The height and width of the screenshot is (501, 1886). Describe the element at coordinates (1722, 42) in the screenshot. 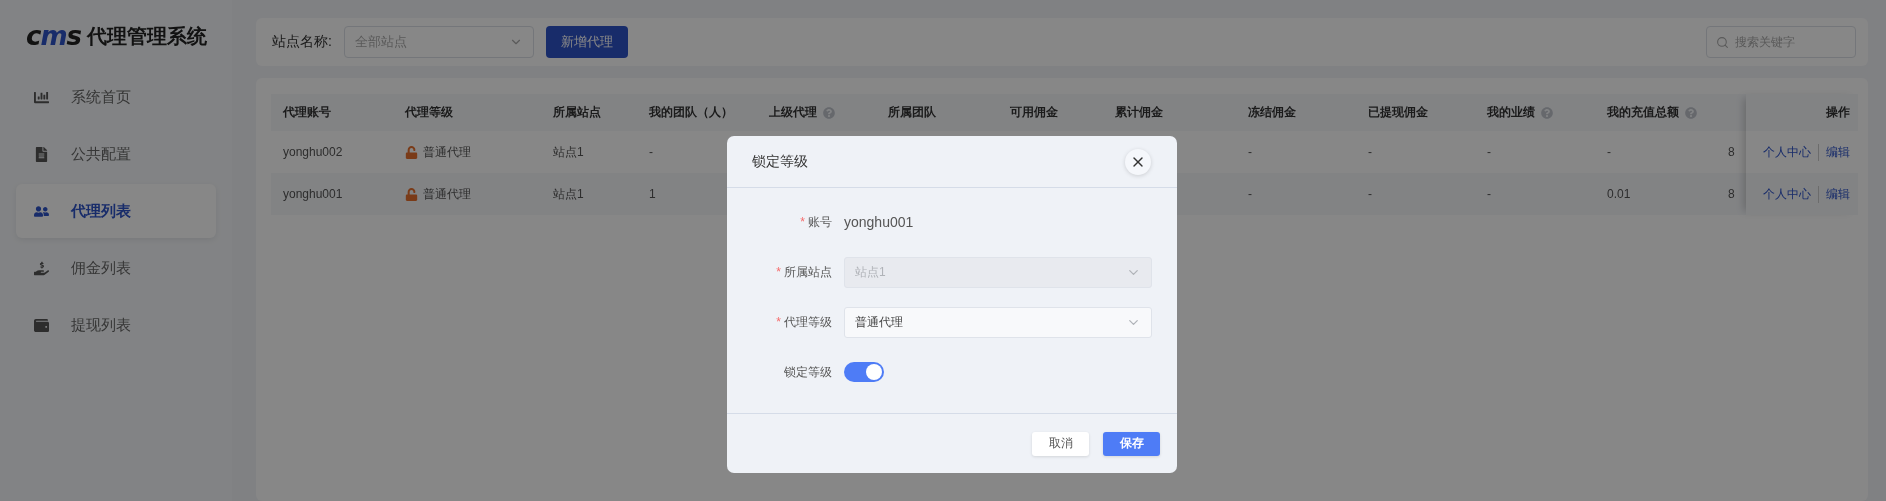

I see `search-icon` at that location.